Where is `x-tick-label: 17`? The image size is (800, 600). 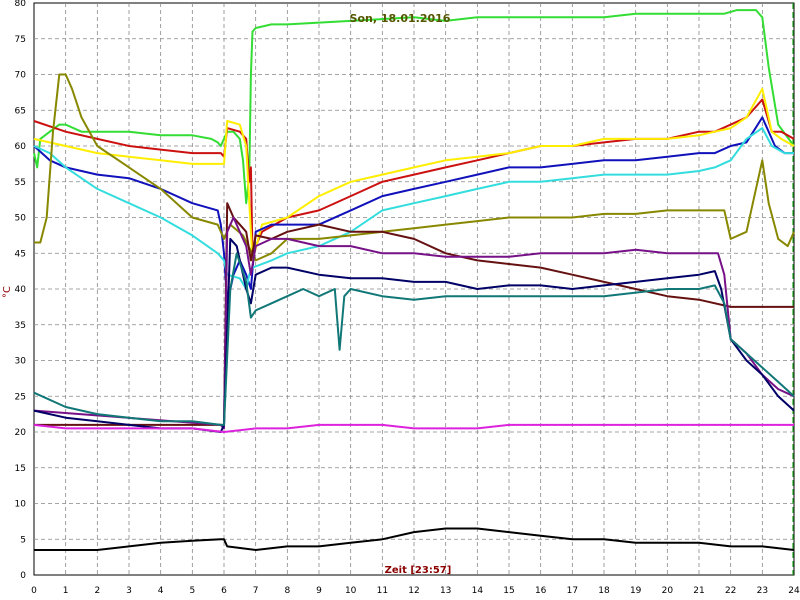
x-tick-label: 17 is located at coordinates (572, 591).